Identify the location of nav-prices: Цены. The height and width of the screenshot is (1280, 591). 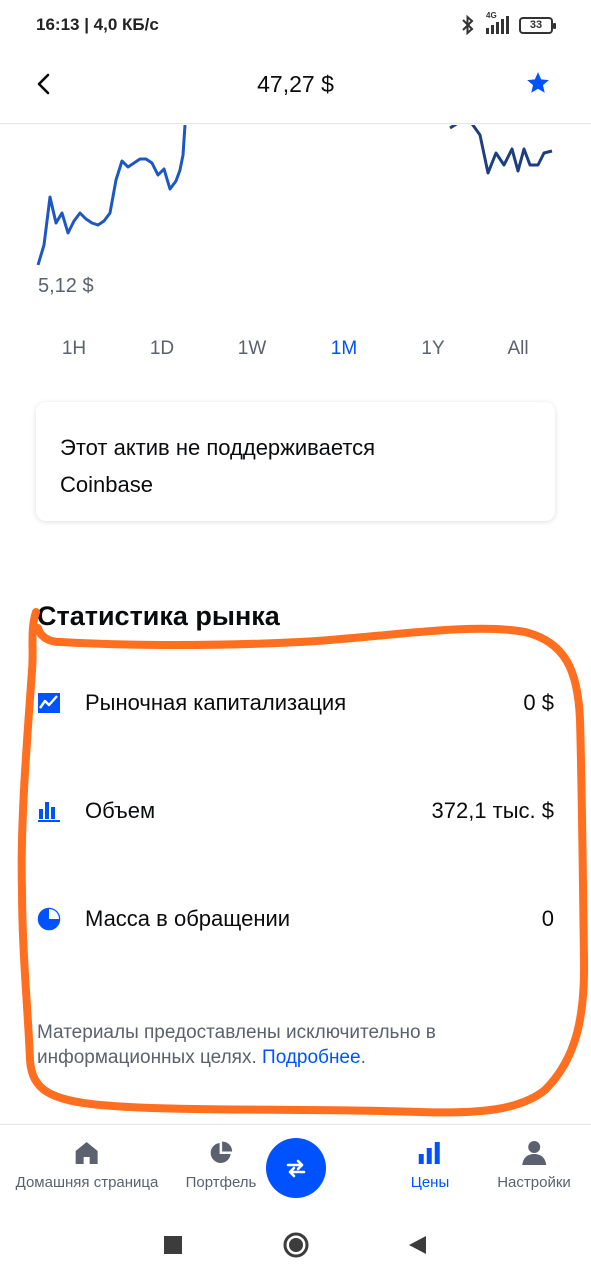
(430, 1165).